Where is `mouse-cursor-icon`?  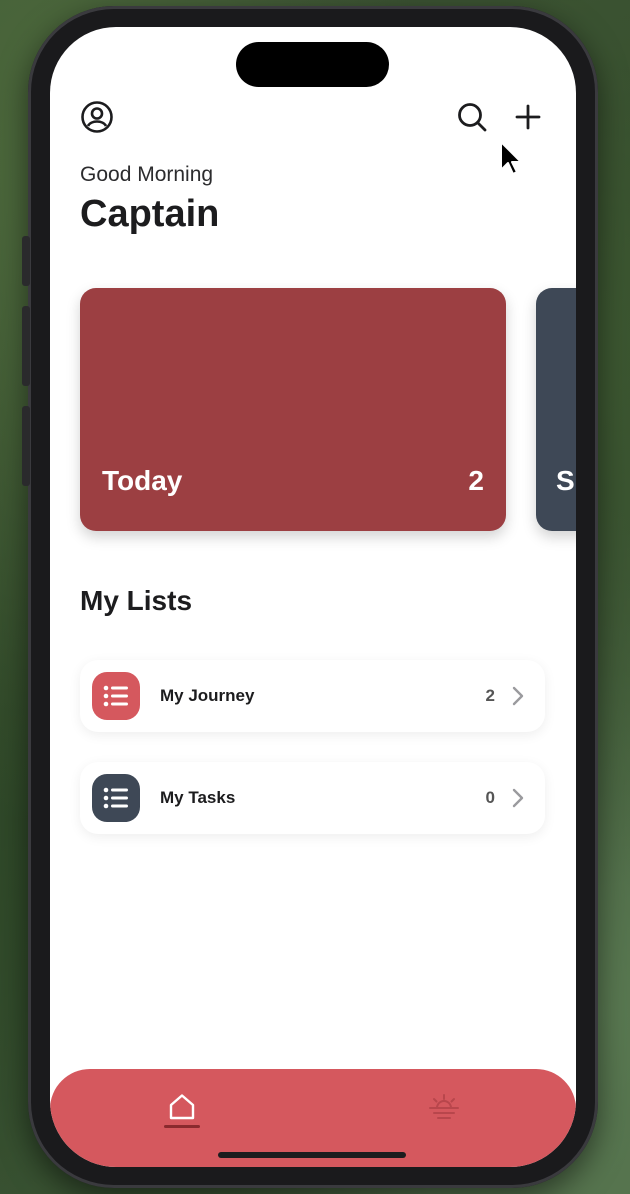
mouse-cursor-icon is located at coordinates (511, 158).